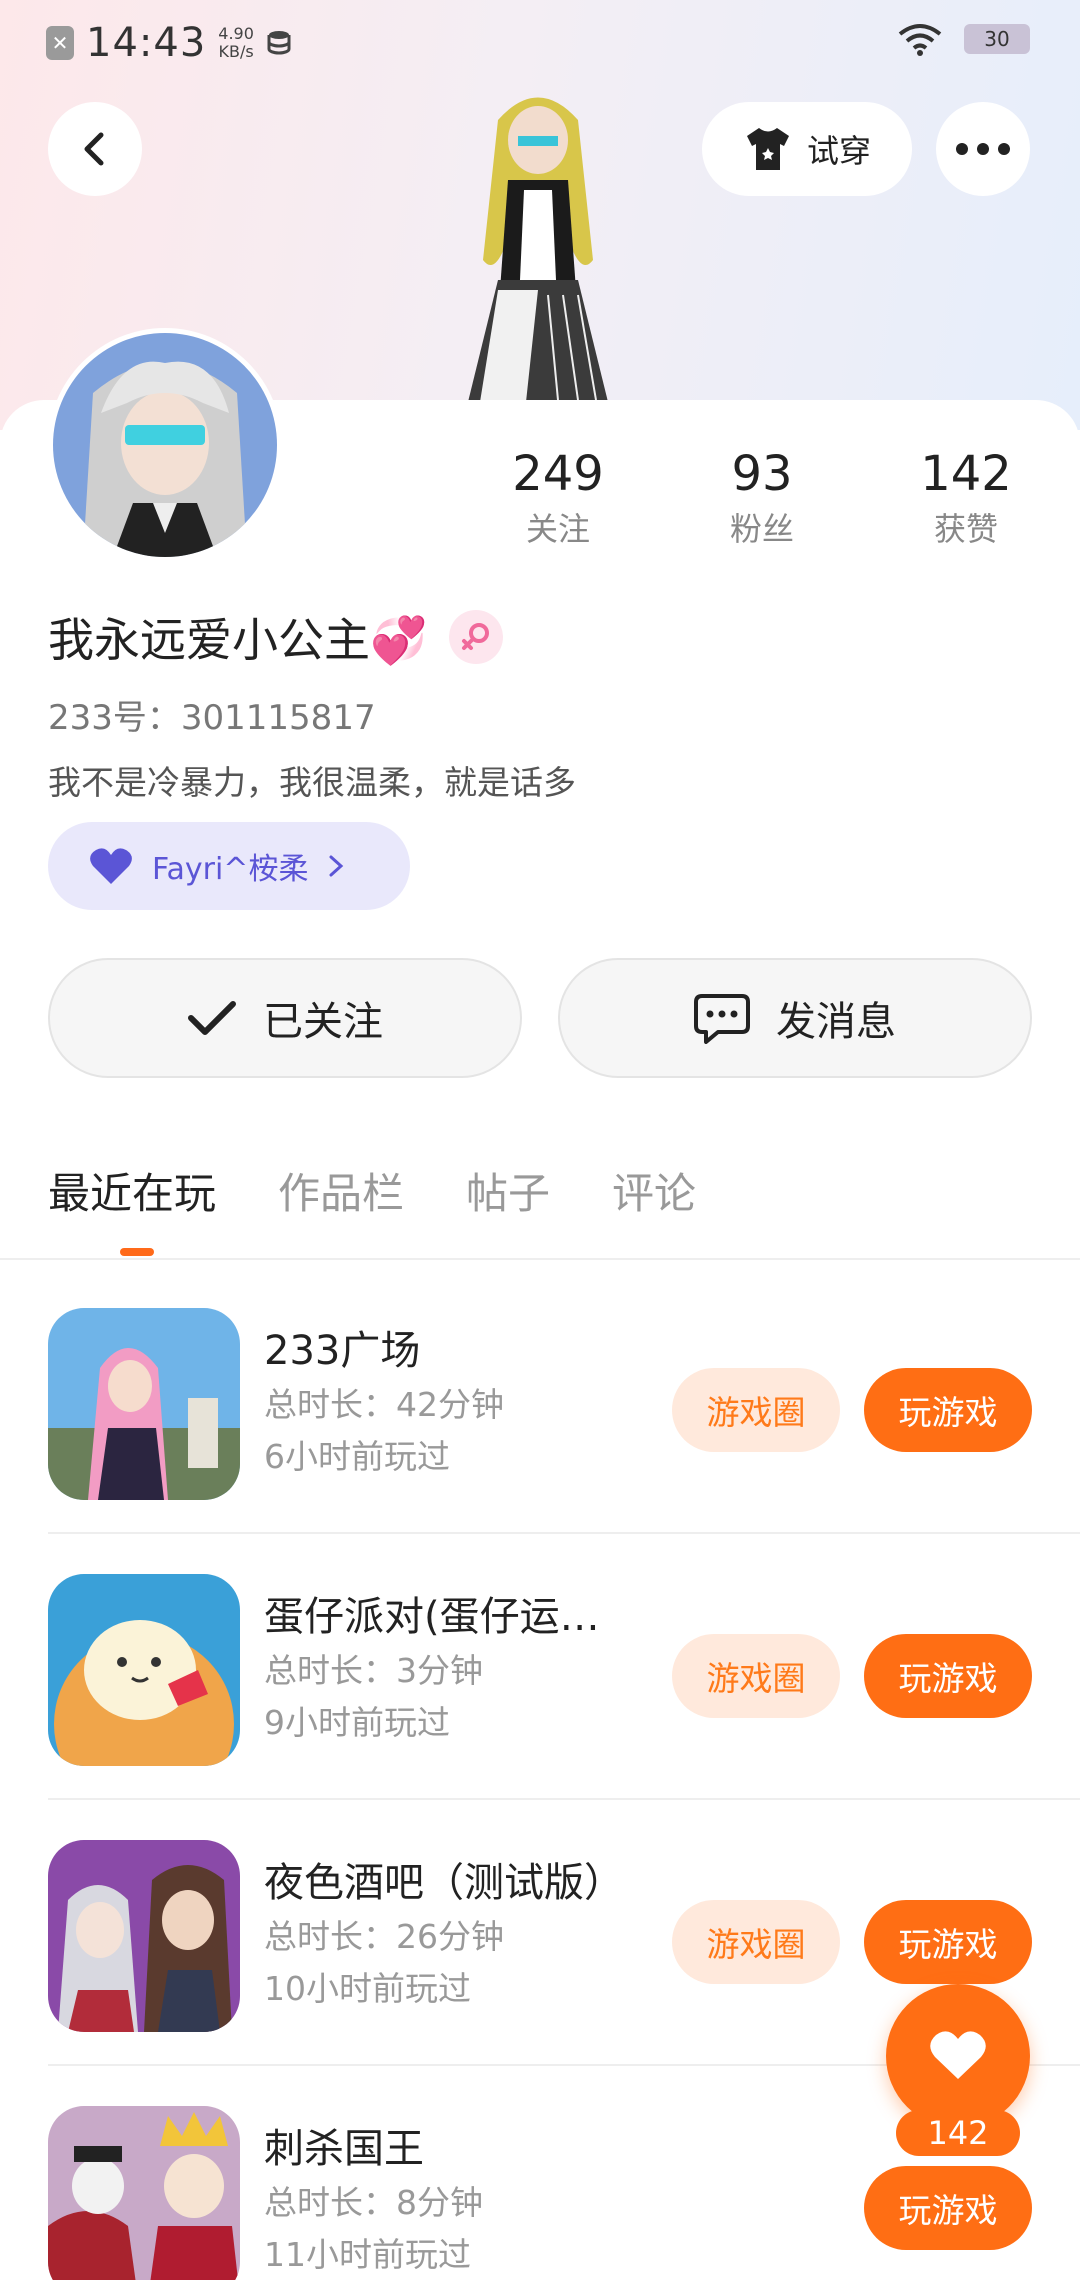 The width and height of the screenshot is (1080, 2280). Describe the element at coordinates (336, 866) in the screenshot. I see `chevron-right-icon` at that location.